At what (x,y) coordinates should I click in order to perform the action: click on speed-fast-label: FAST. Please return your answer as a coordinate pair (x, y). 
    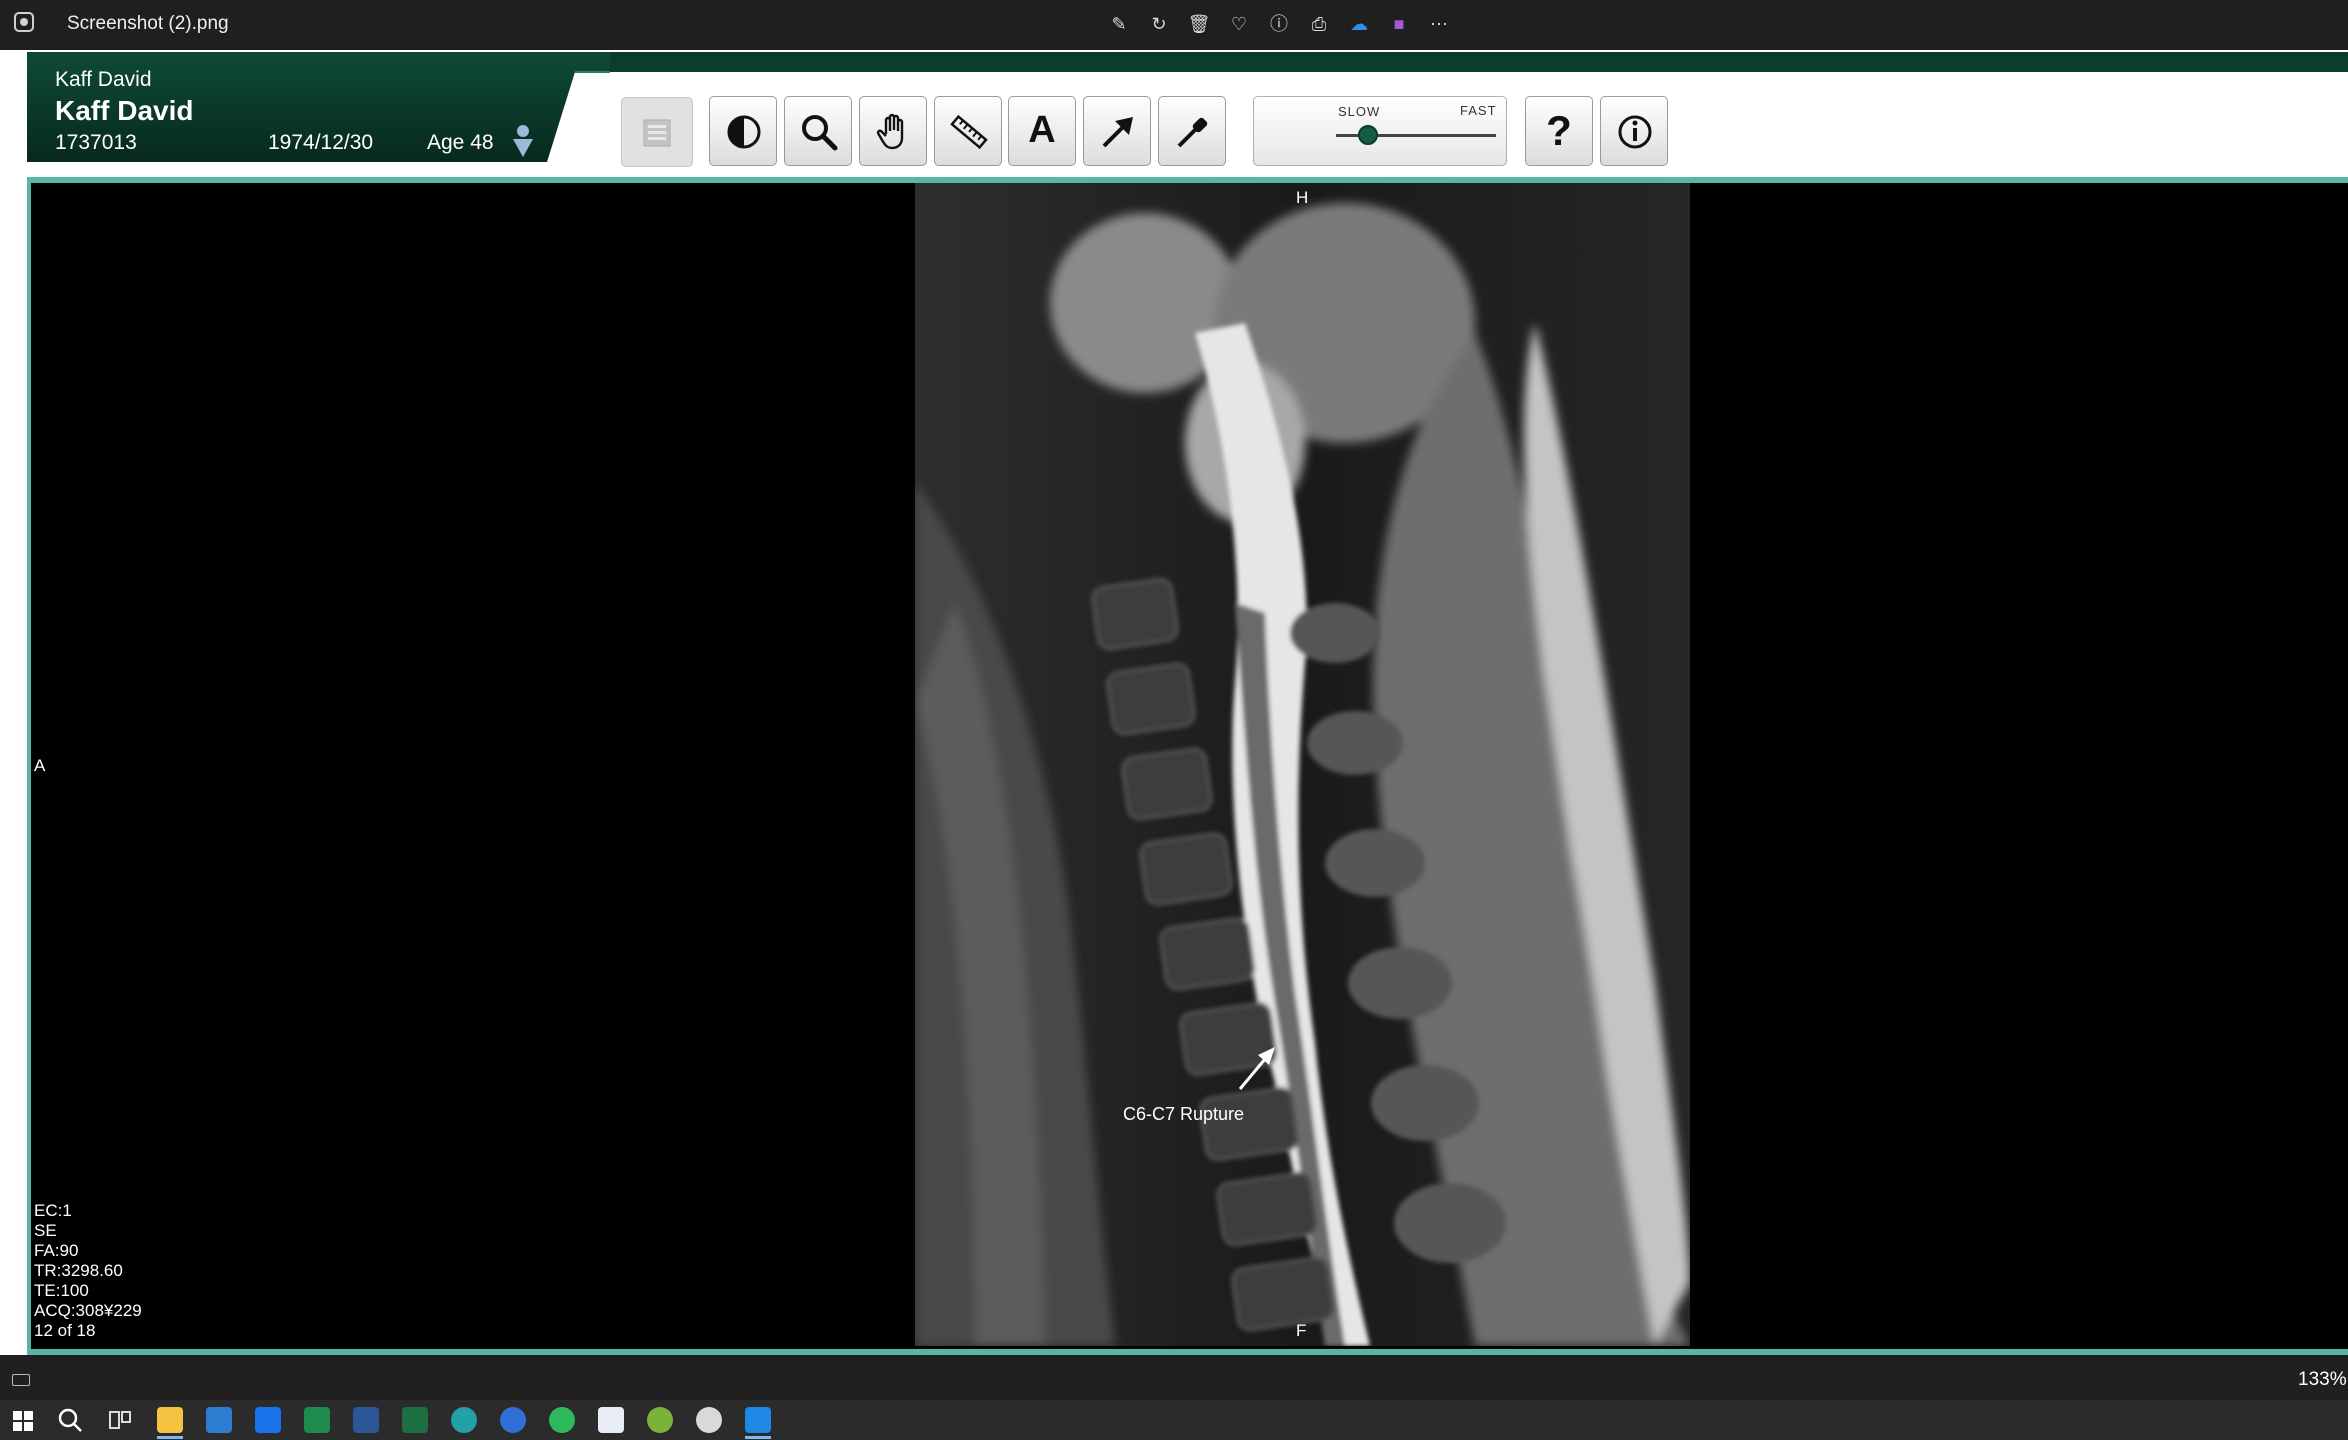
    Looking at the image, I should click on (1478, 110).